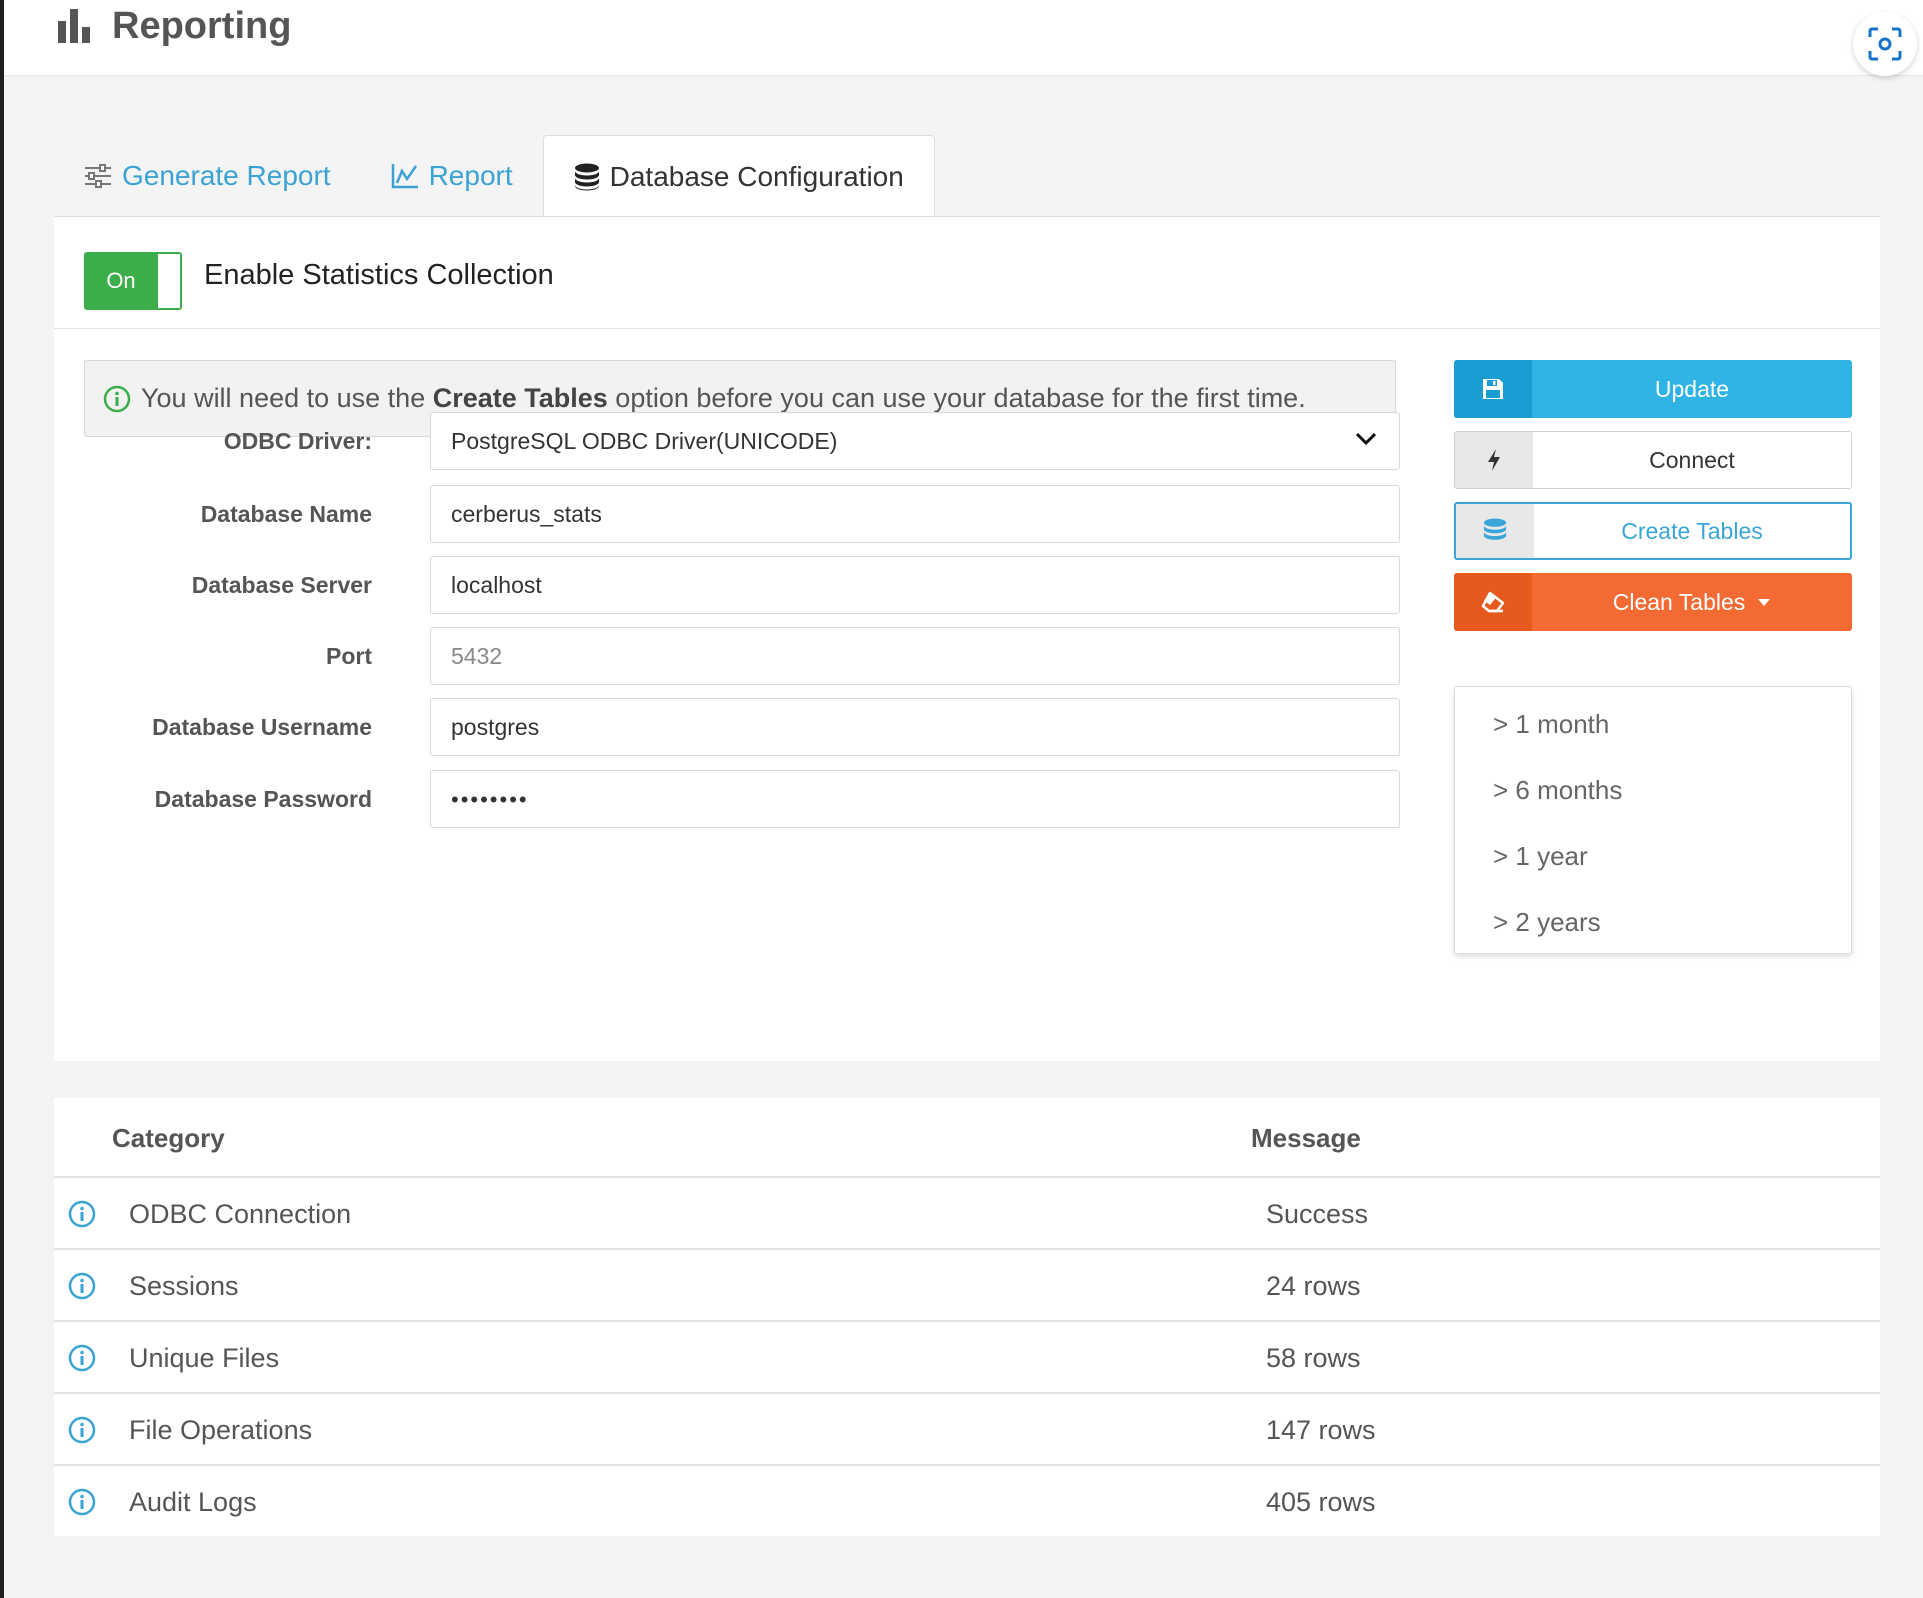 The width and height of the screenshot is (1923, 1598). What do you see at coordinates (379, 275) in the screenshot?
I see `statistics-toggle-label: Enable Statistics Collection` at bounding box center [379, 275].